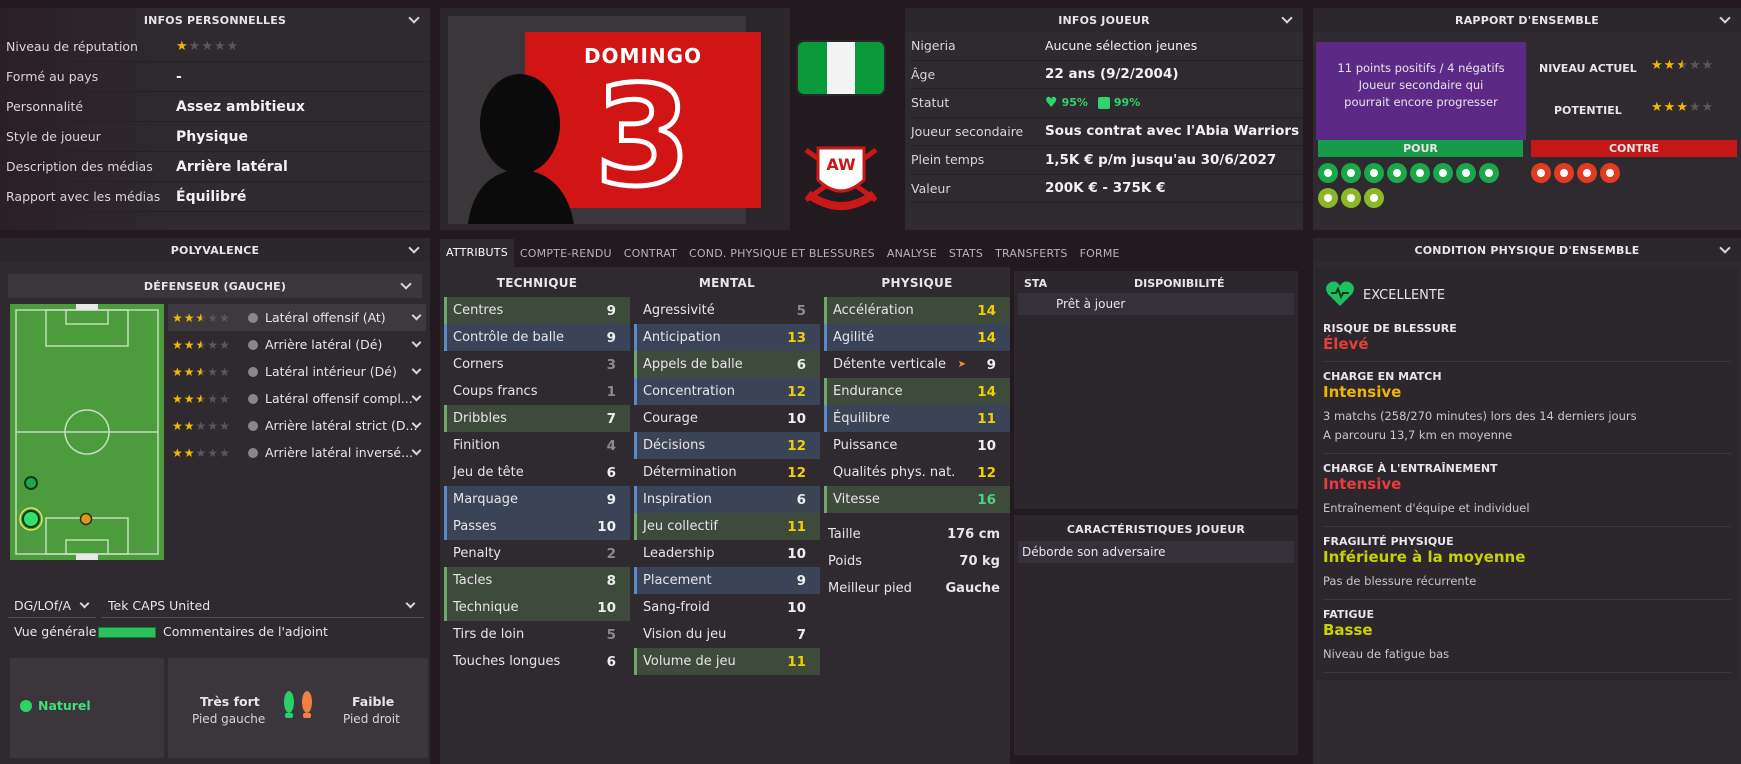  I want to click on position-header: DÉFENSEUR (GAUCHE), so click(215, 286).